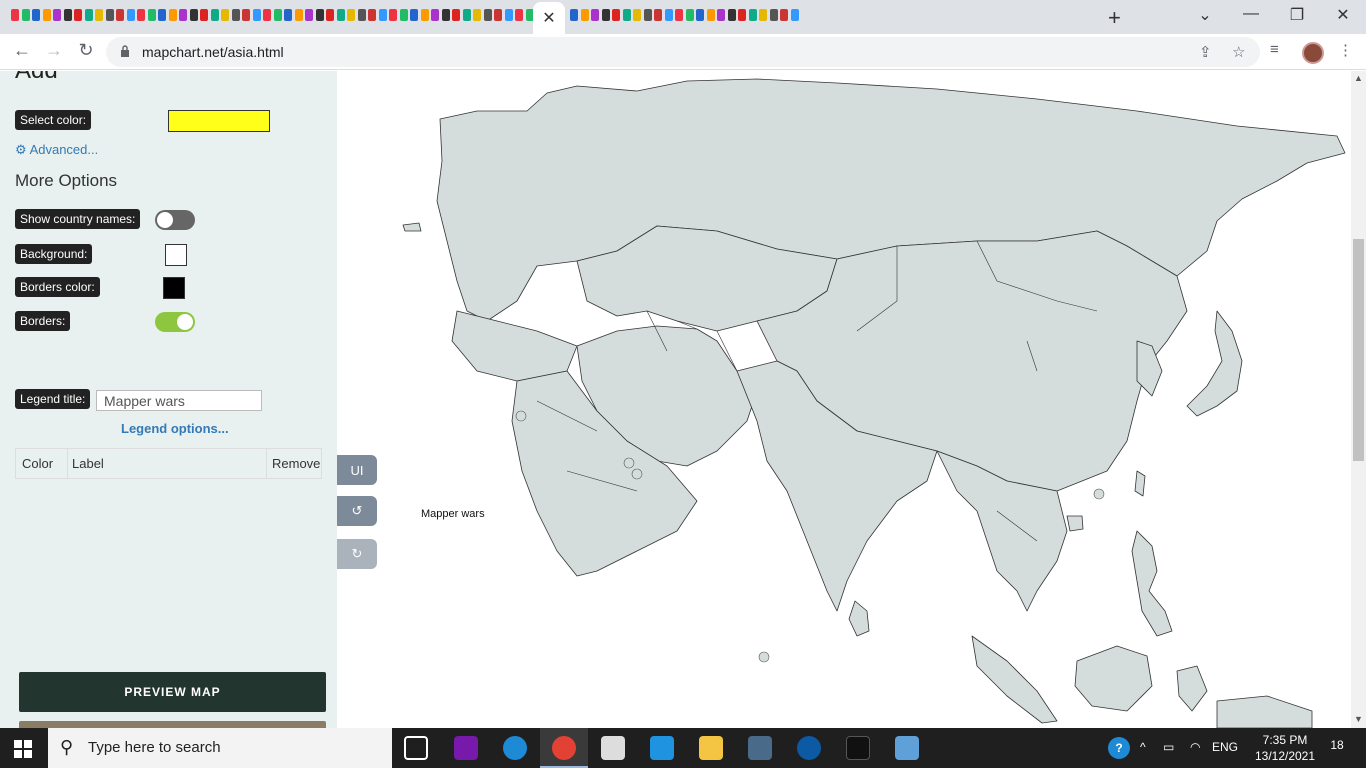 This screenshot has height=768, width=1366. Describe the element at coordinates (86, 50) in the screenshot. I see `reload-button: ↻` at that location.